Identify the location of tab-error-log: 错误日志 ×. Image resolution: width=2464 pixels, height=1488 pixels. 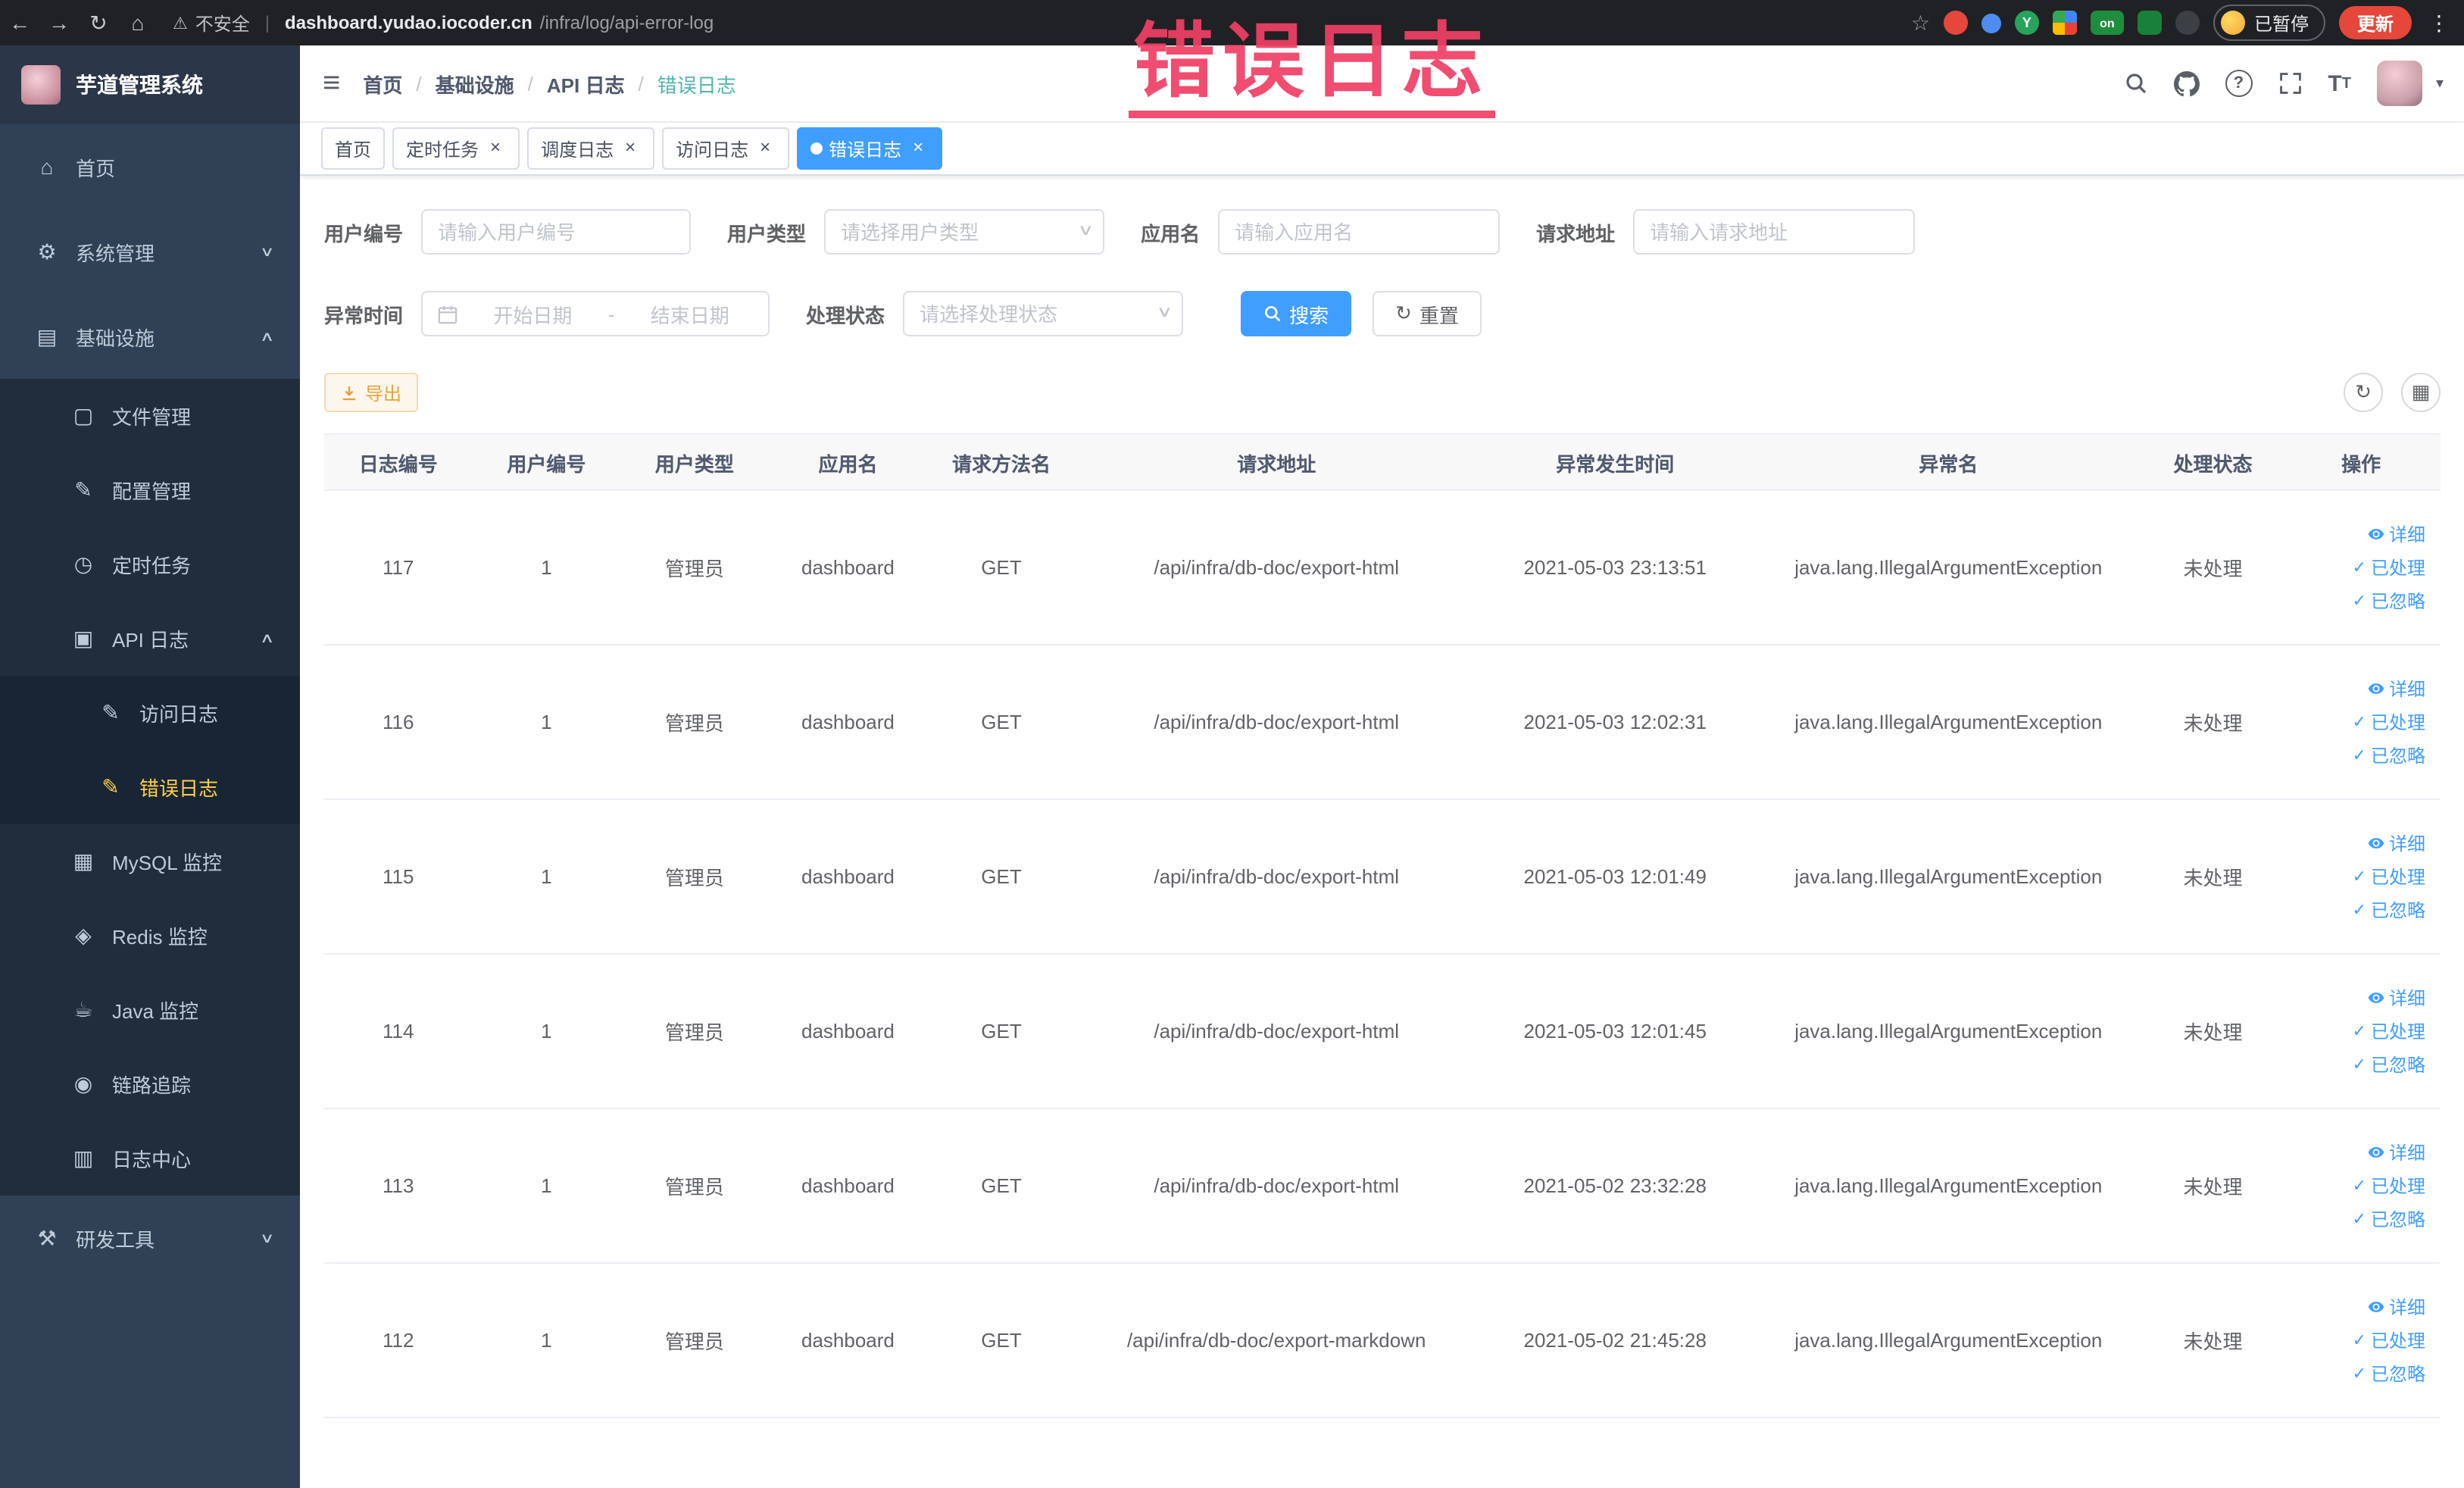
(870, 148).